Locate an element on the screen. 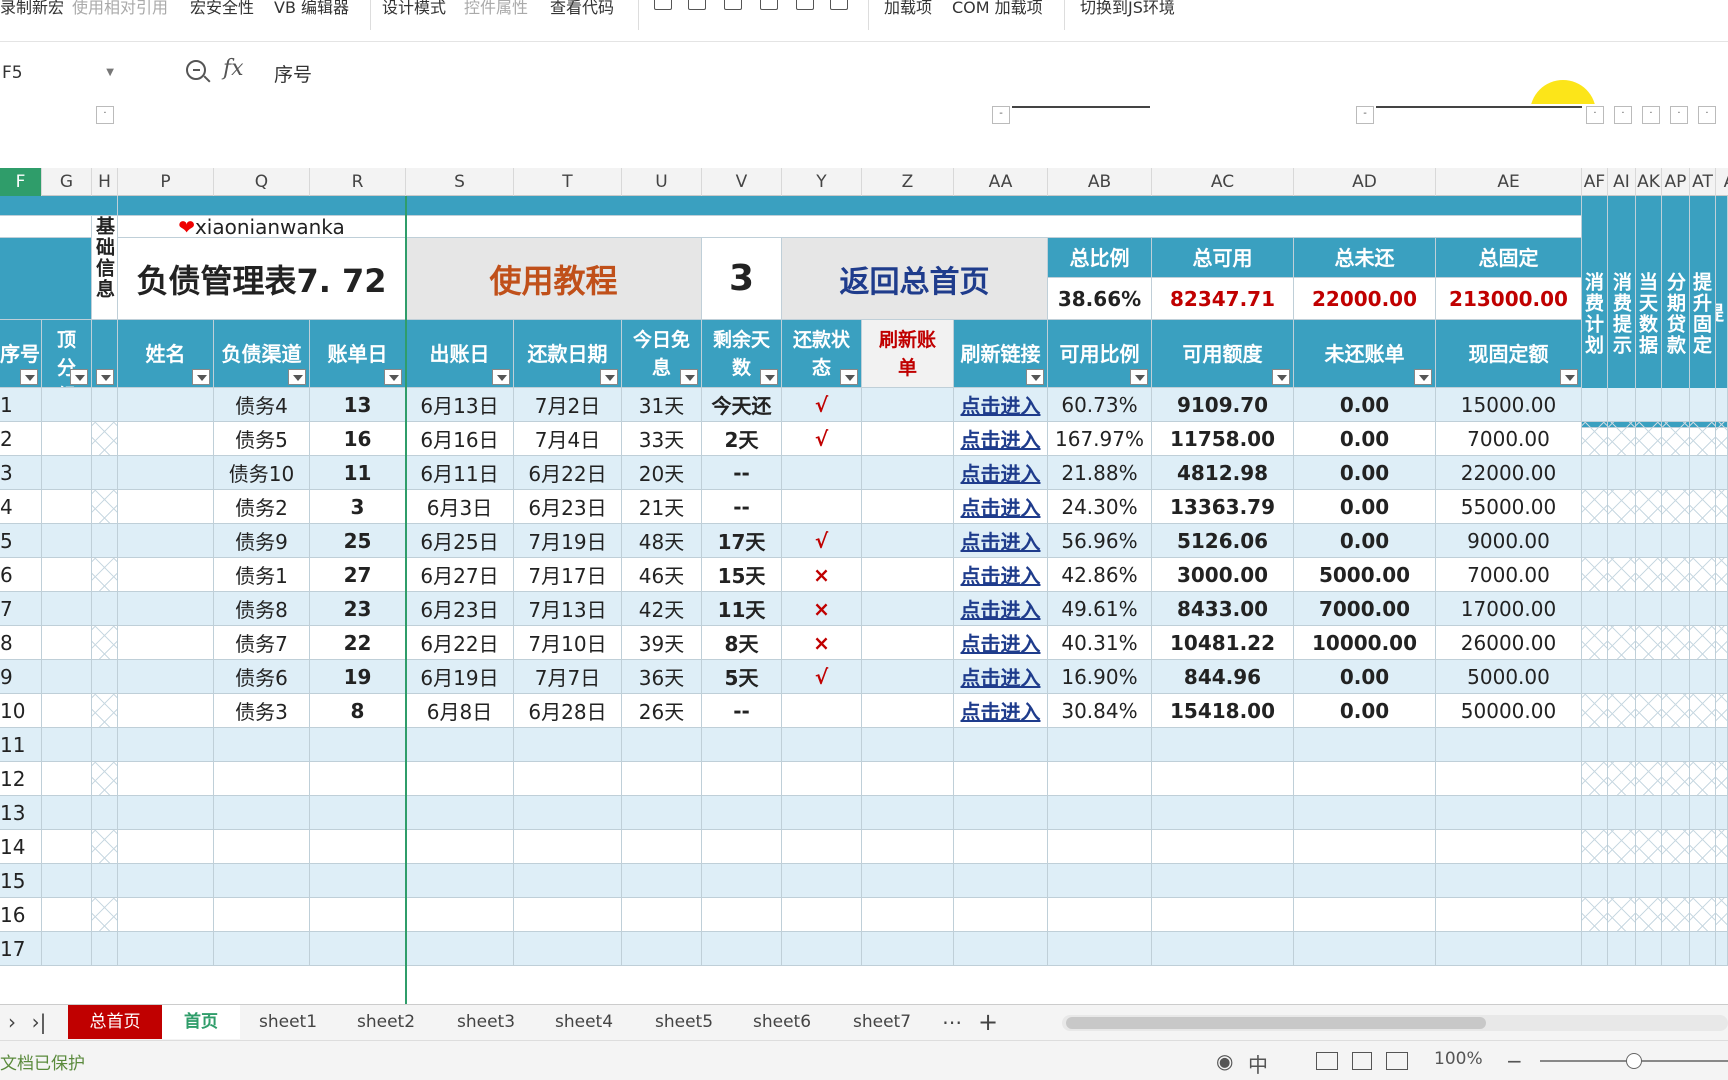 Image resolution: width=1728 pixels, height=1080 pixels. row-number: 16 is located at coordinates (21, 915).